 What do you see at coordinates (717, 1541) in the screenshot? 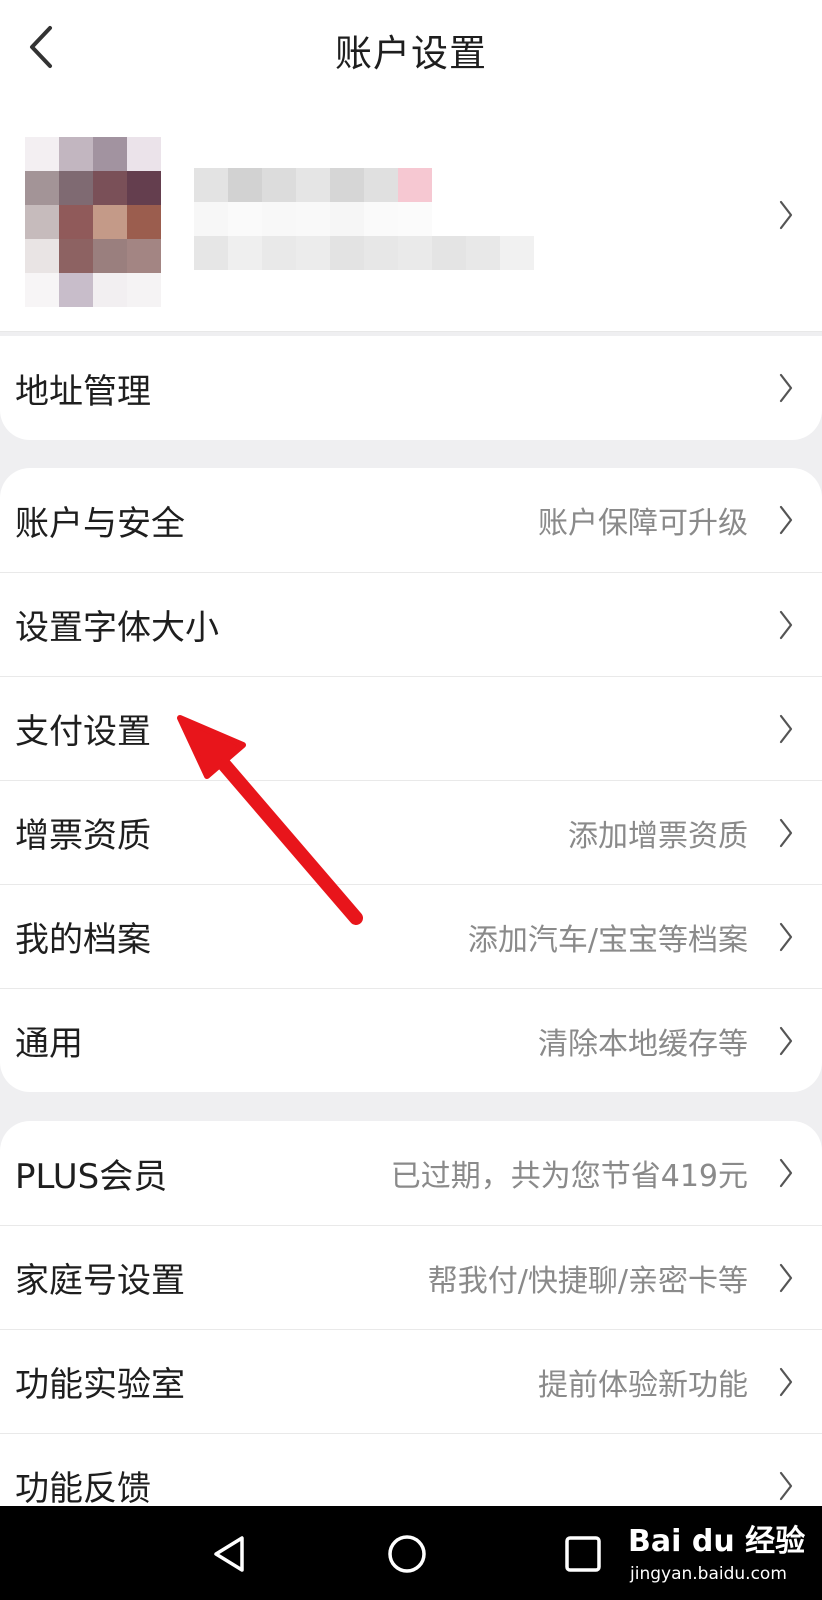
I see `watermark-brand: Bai du 经验` at bounding box center [717, 1541].